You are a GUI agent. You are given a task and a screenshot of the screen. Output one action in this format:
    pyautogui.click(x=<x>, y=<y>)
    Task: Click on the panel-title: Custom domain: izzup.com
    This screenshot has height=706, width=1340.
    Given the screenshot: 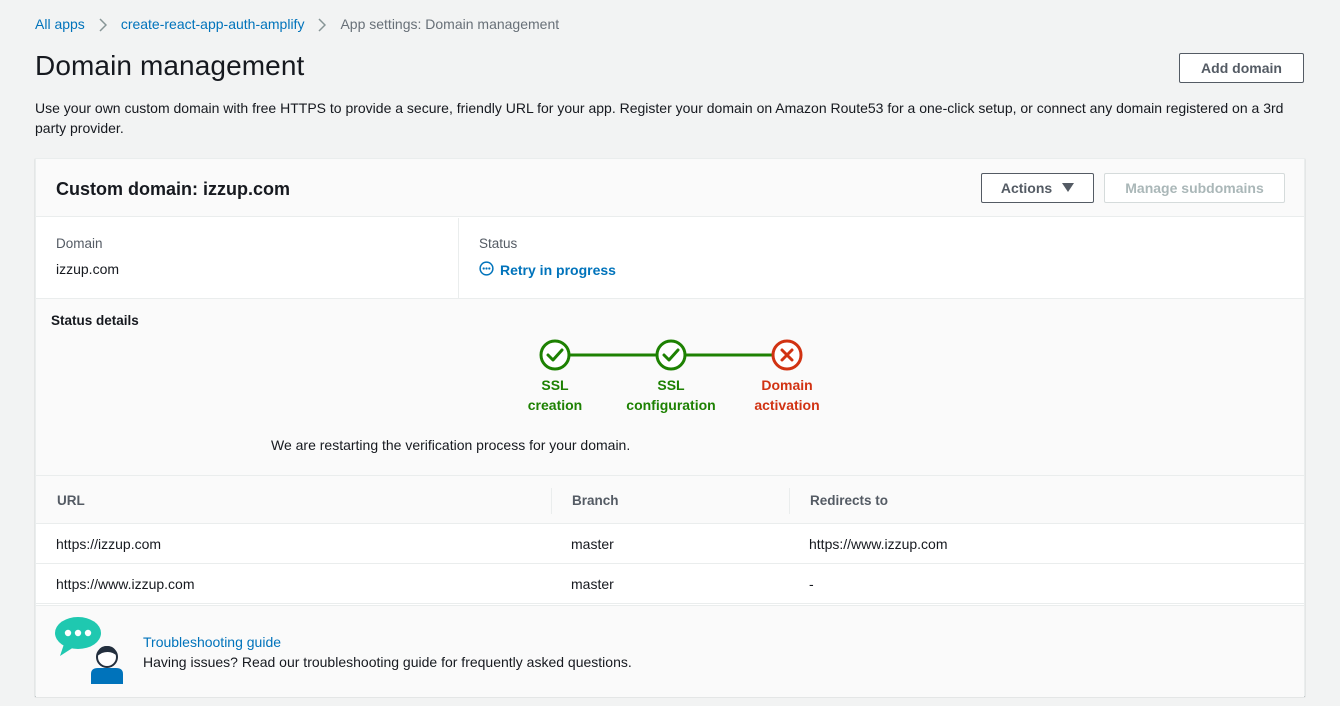 What is the action you would take?
    pyautogui.click(x=173, y=189)
    